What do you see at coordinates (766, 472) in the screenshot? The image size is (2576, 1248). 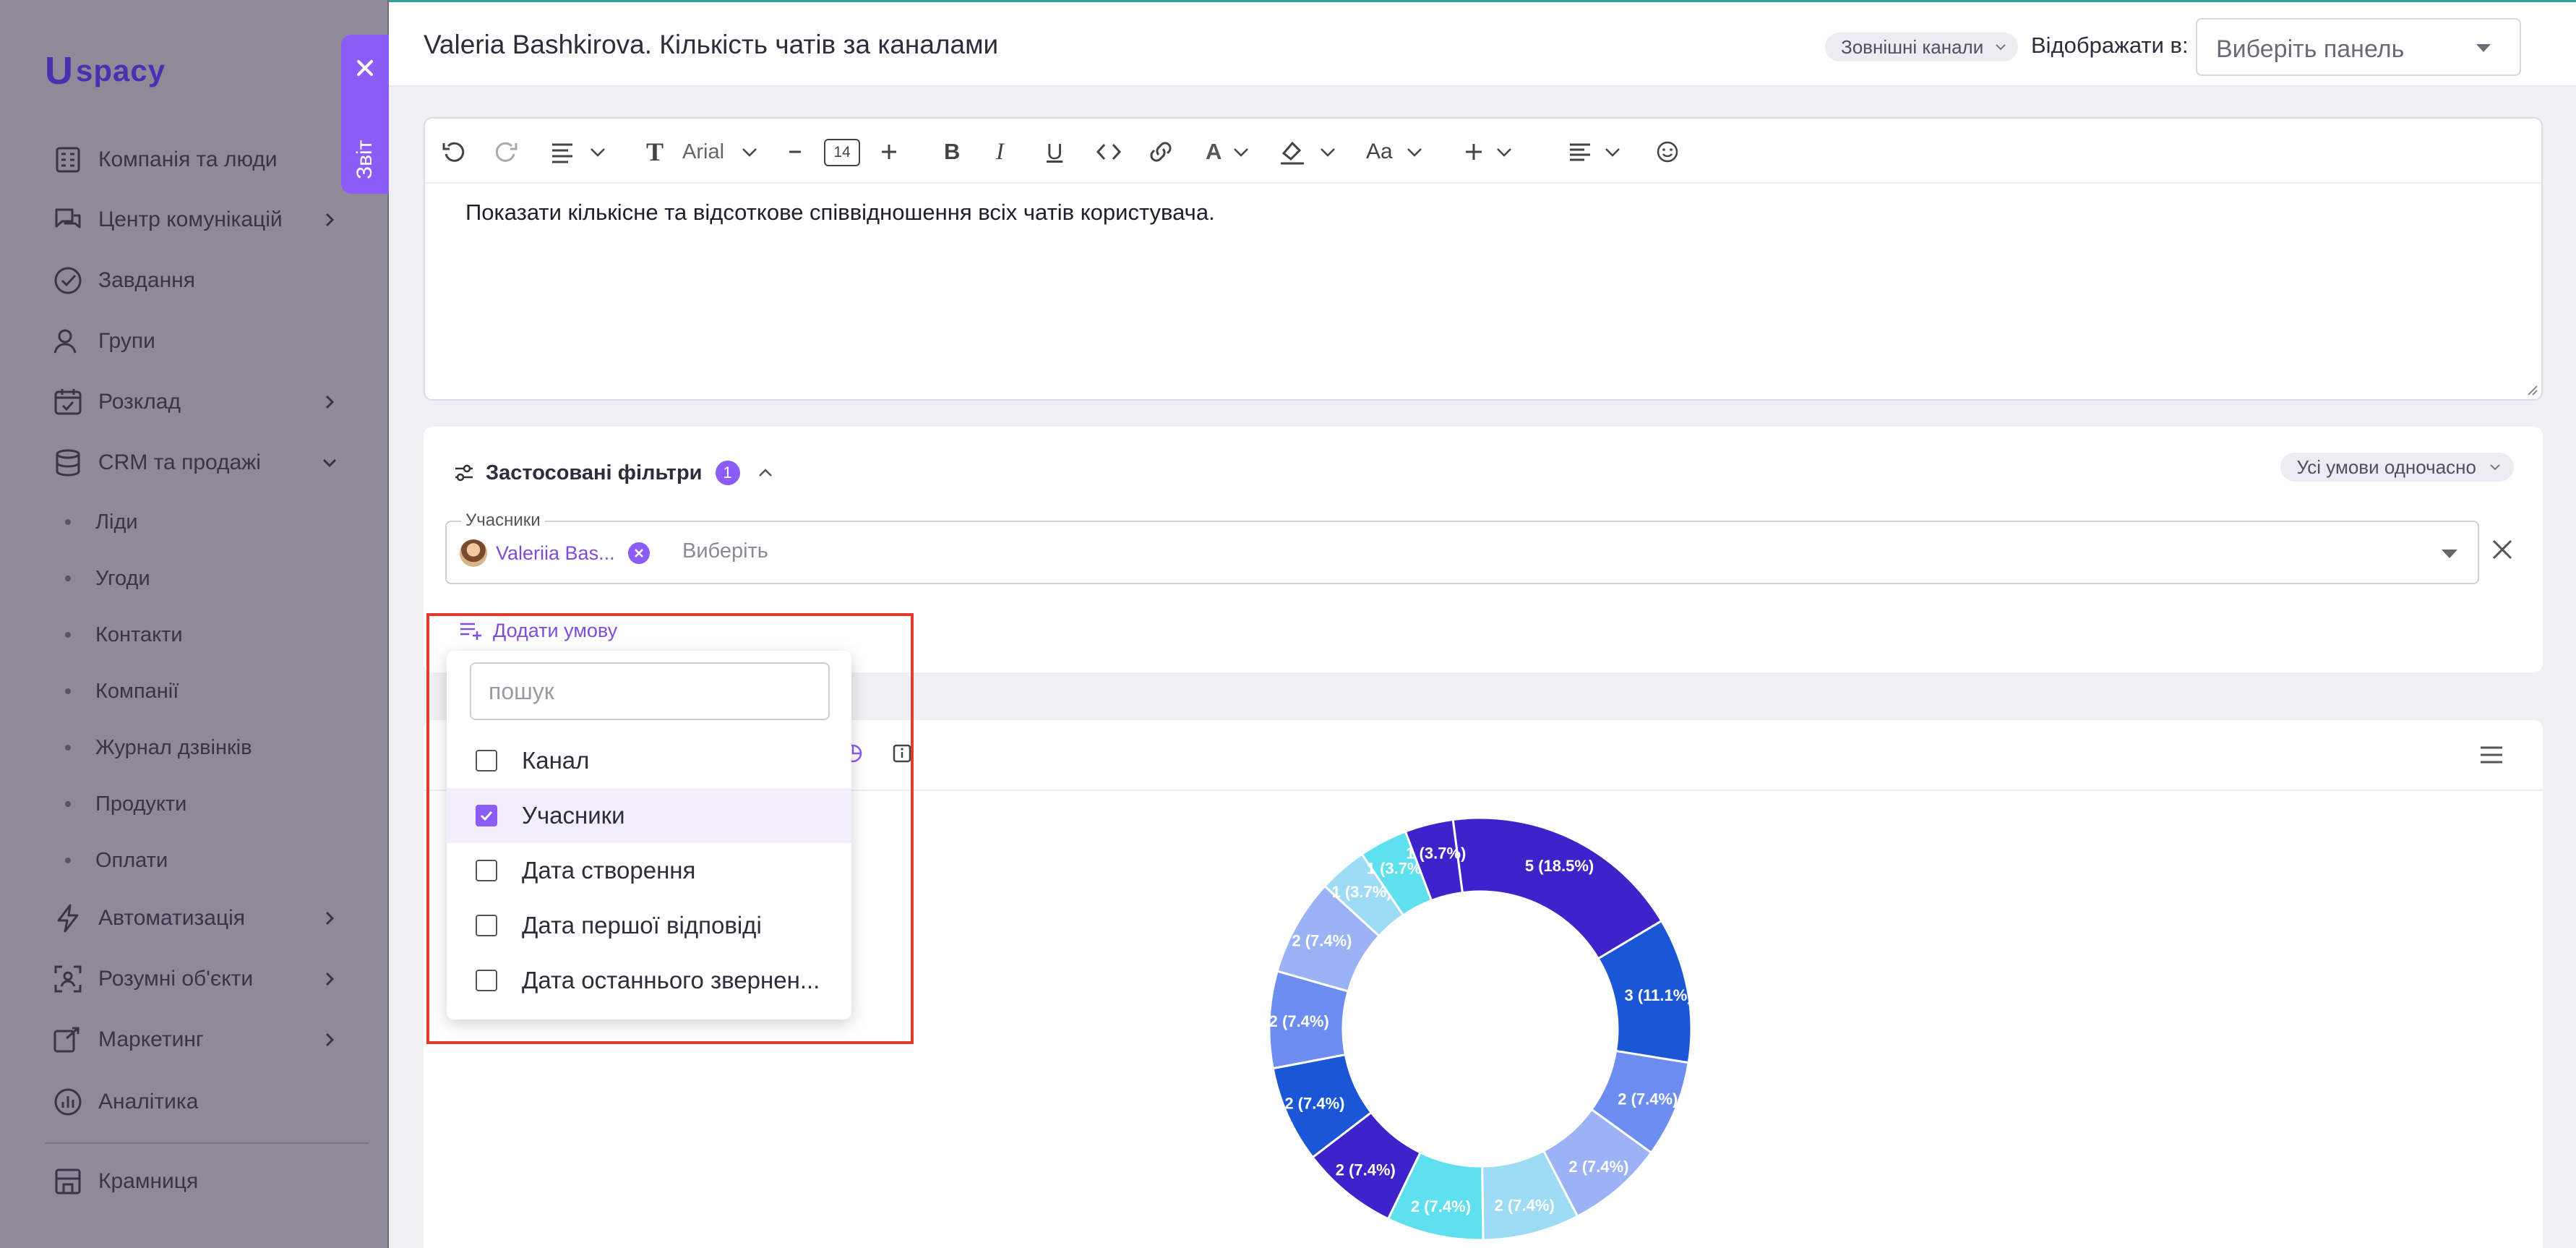 I see `chevron-up-icon` at bounding box center [766, 472].